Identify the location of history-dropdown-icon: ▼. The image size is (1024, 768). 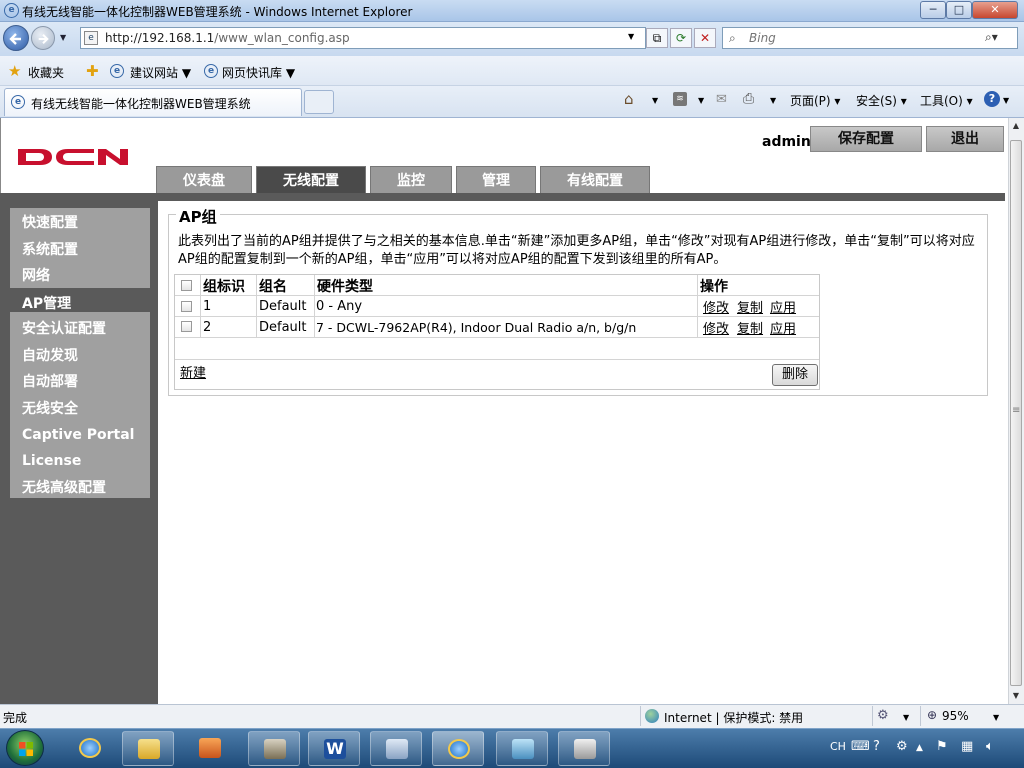
(63, 37).